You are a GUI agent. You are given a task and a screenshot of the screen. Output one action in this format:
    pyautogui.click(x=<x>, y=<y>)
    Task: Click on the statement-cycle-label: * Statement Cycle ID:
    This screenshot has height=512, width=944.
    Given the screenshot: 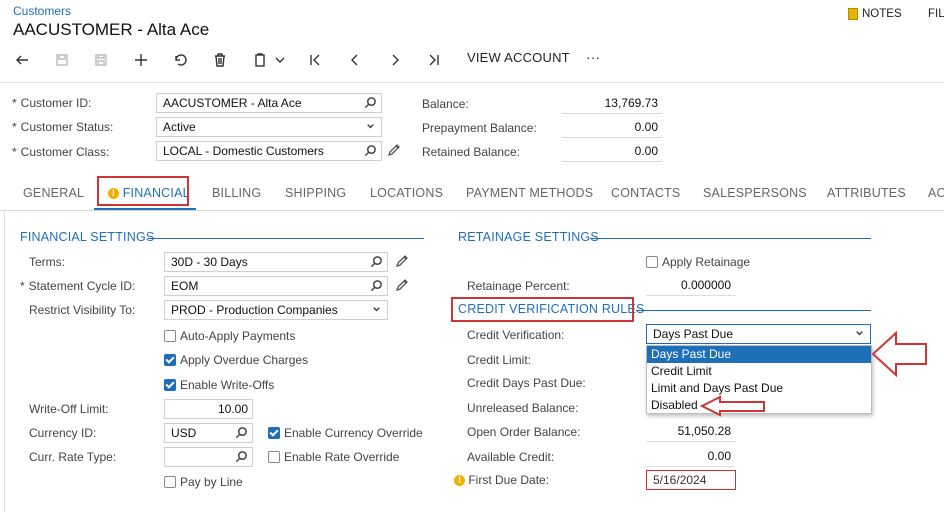 What is the action you would take?
    pyautogui.click(x=78, y=286)
    